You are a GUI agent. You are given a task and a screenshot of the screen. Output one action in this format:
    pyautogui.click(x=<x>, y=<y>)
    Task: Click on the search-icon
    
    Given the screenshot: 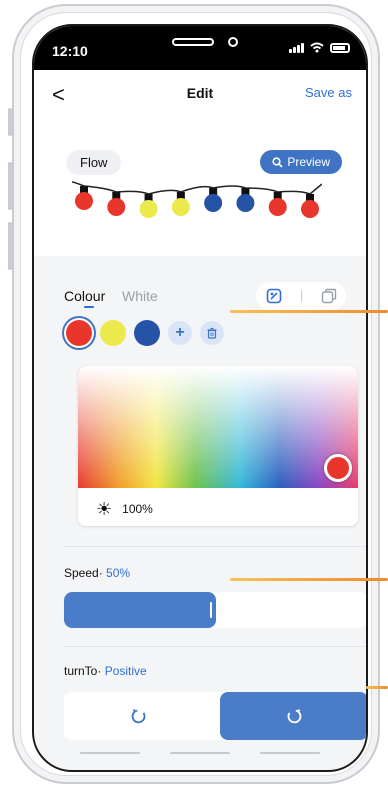 What is the action you would take?
    pyautogui.click(x=277, y=162)
    